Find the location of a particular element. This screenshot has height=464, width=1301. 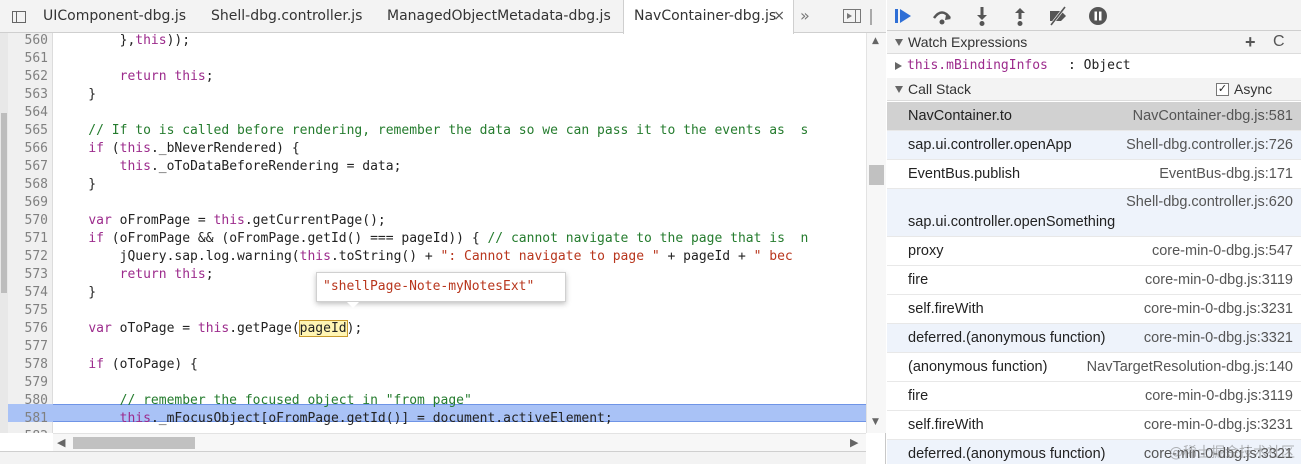

editor-vertical-scrollbar: ▲ ▼ is located at coordinates (876, 233).